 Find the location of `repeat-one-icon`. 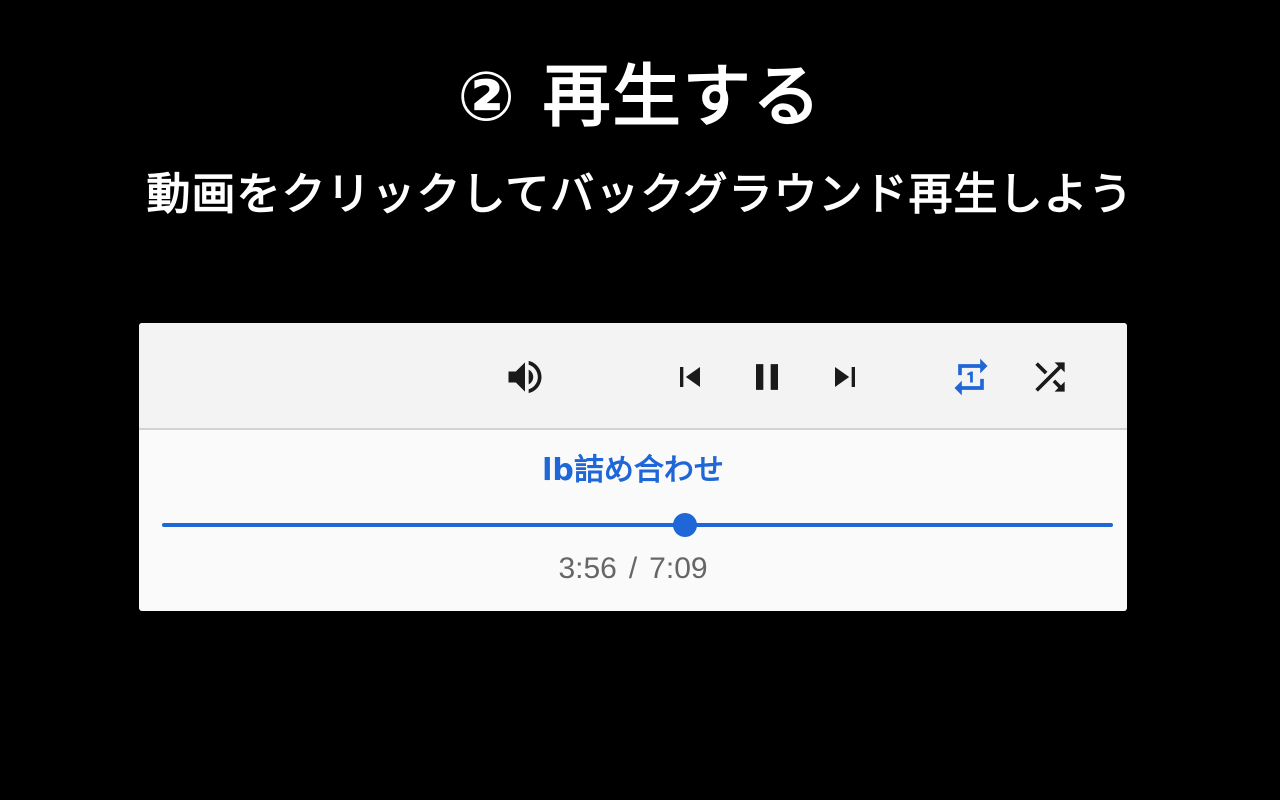

repeat-one-icon is located at coordinates (971, 377).